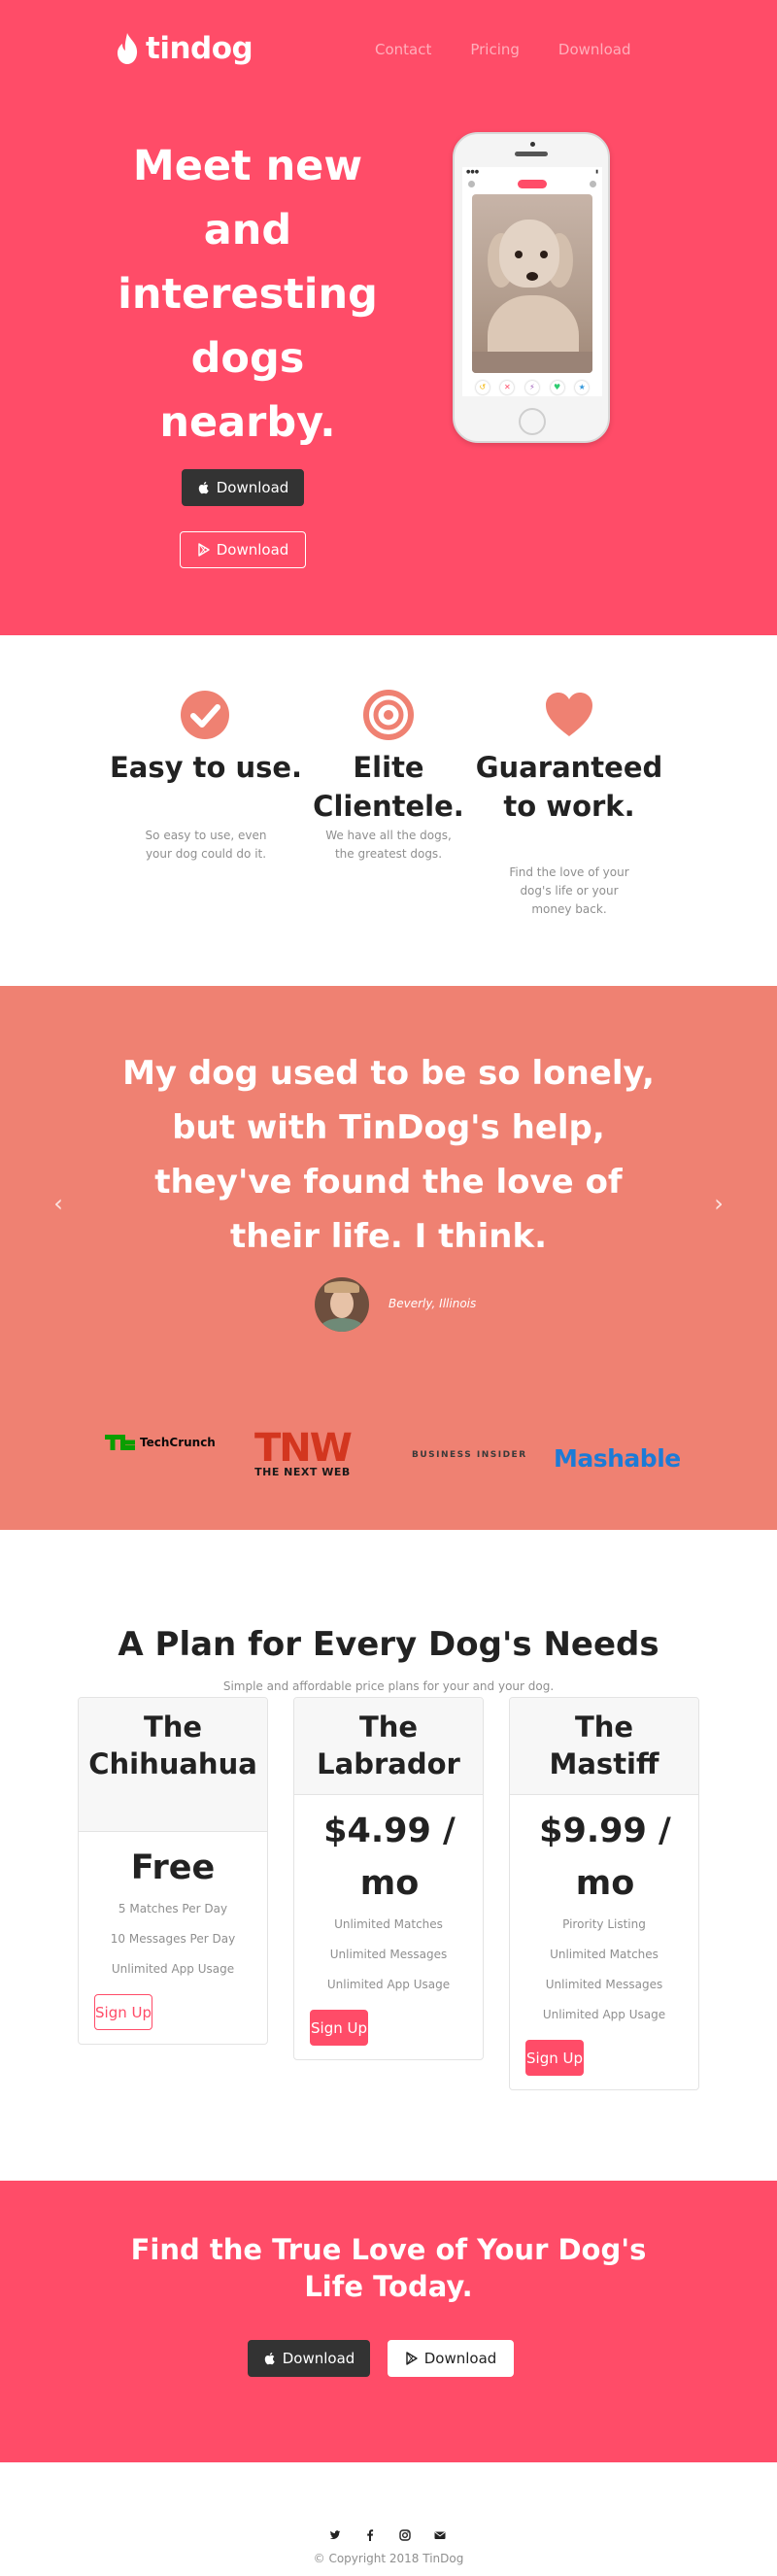 This screenshot has width=777, height=2576. I want to click on social-links, so click(387, 2535).